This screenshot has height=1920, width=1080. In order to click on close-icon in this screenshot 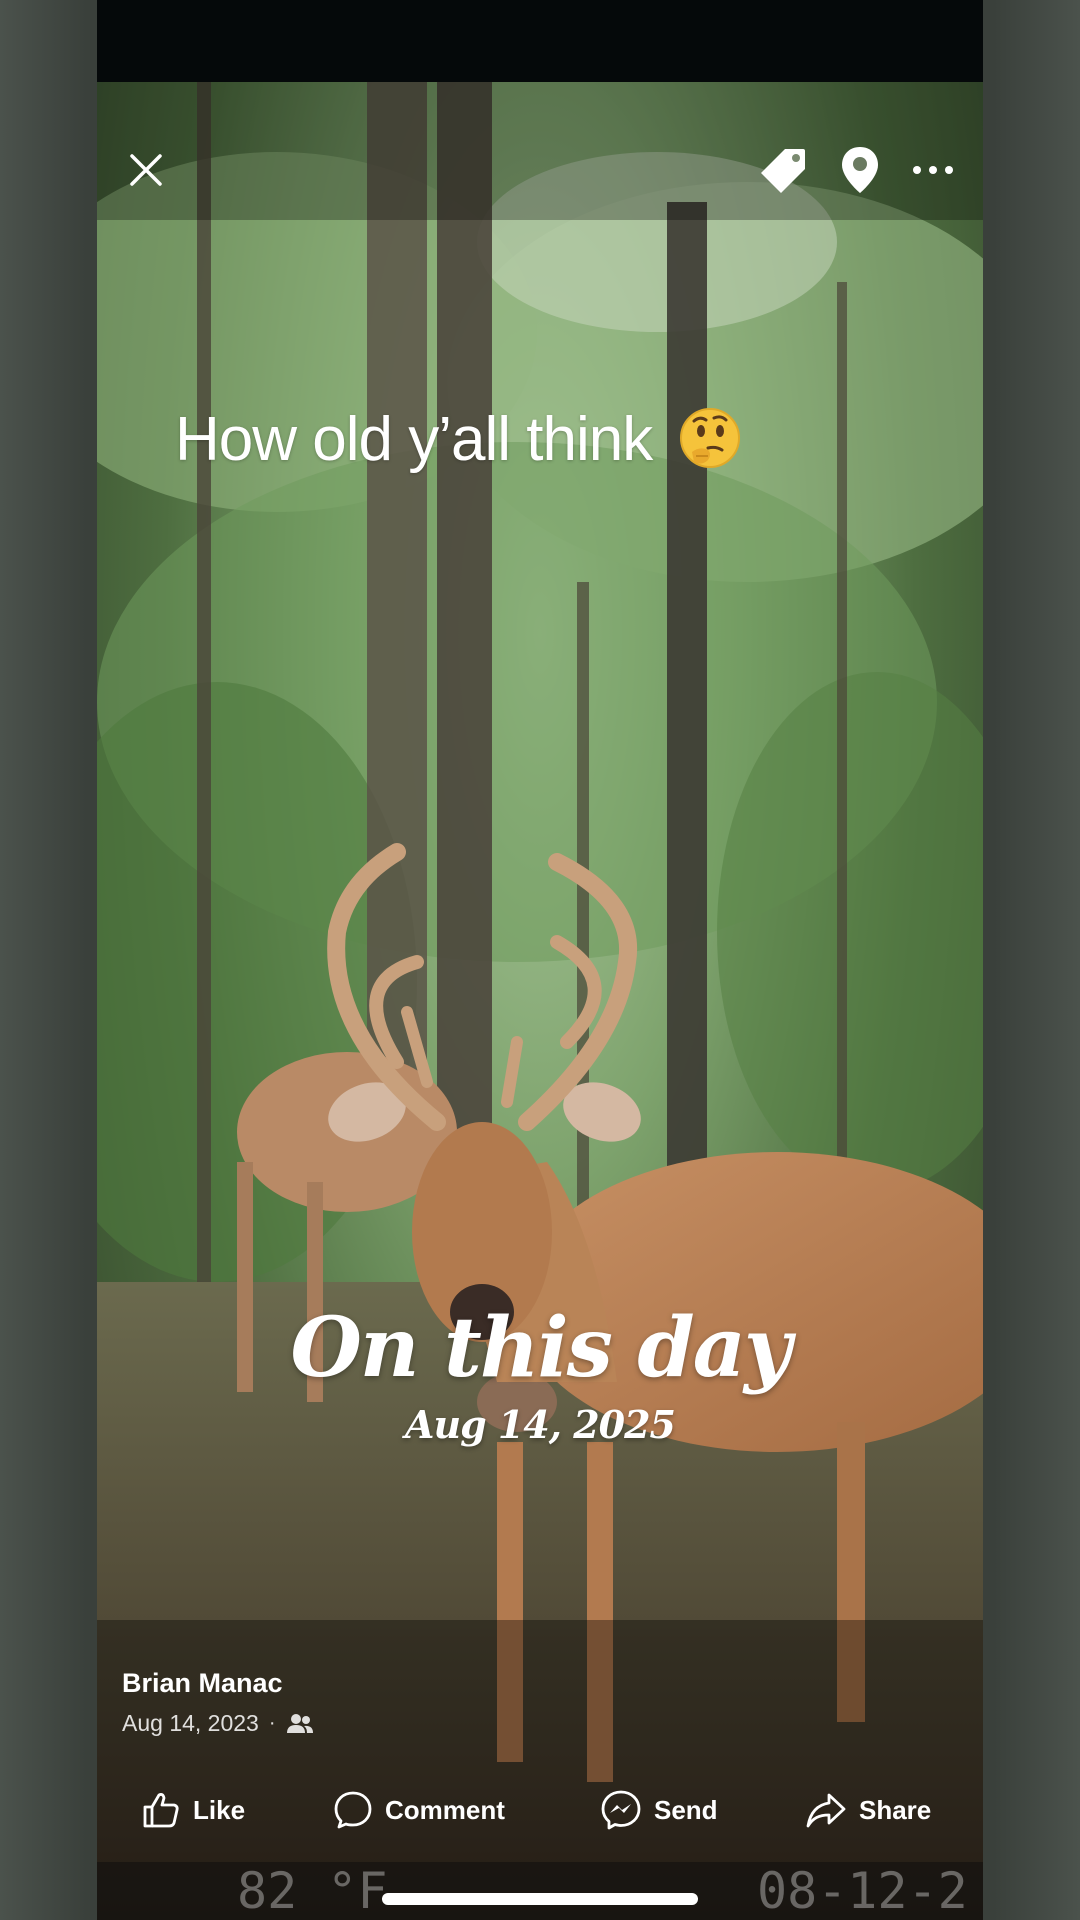, I will do `click(146, 170)`.